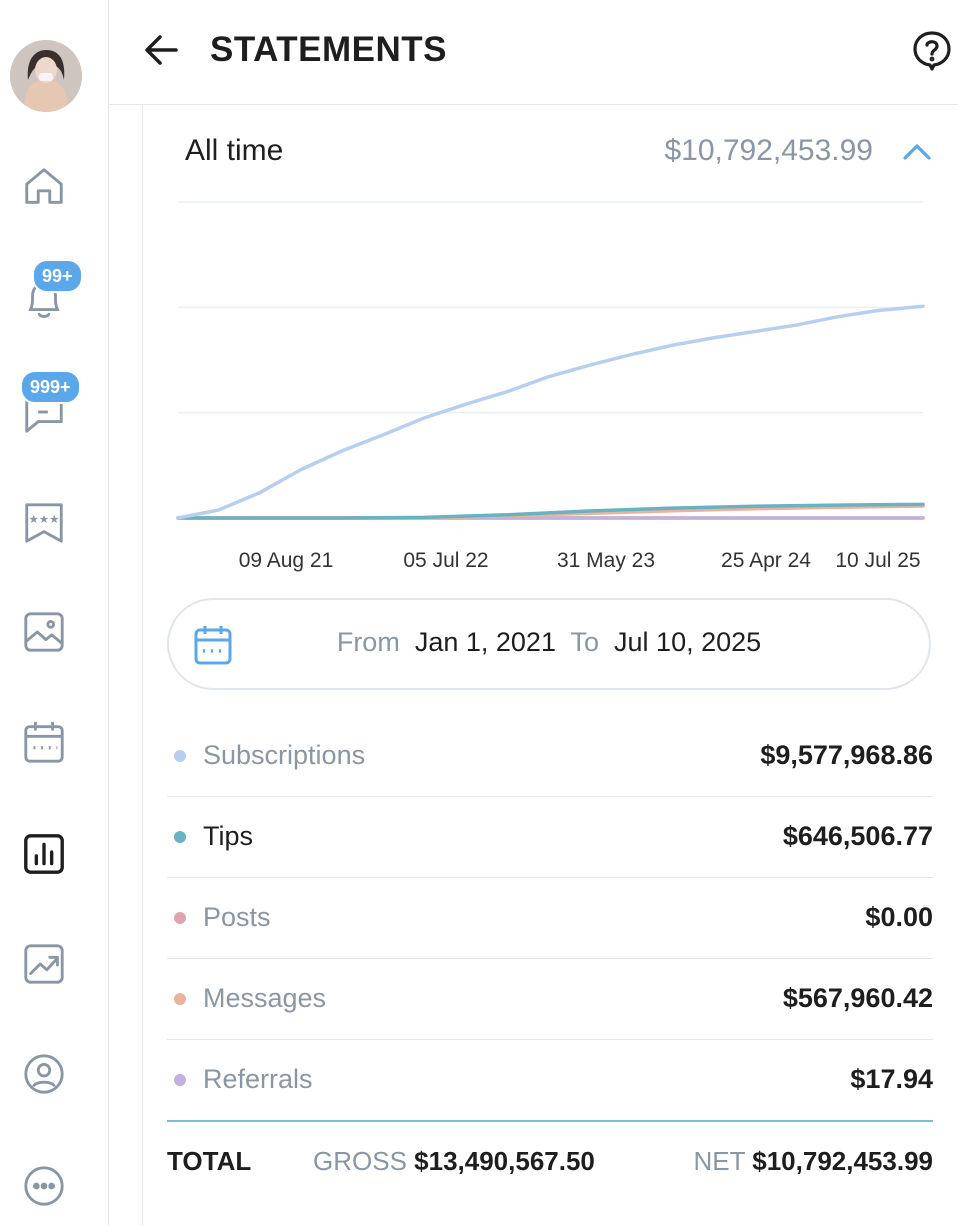 Image resolution: width=958 pixels, height=1226 pixels. I want to click on x-tick-label: 31 May 23, so click(606, 560).